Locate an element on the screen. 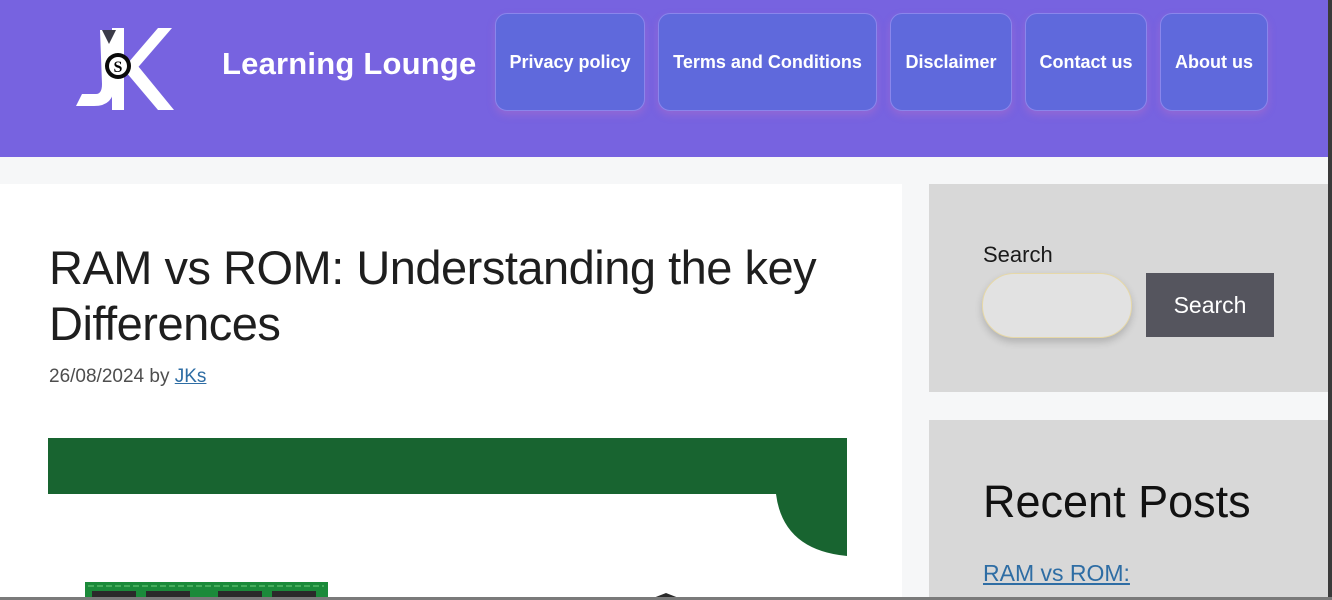 The width and height of the screenshot is (1332, 600). recent-posts-title: Recent Posts is located at coordinates (1117, 501).